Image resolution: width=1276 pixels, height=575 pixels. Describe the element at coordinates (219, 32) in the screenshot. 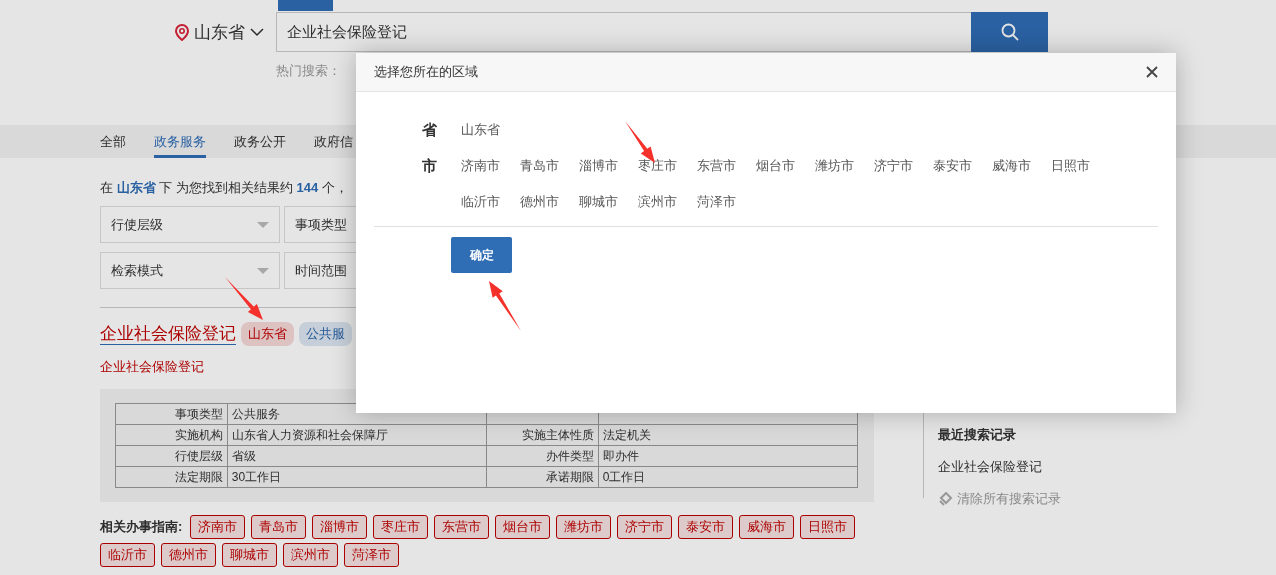

I see `location-label: 山东省` at that location.